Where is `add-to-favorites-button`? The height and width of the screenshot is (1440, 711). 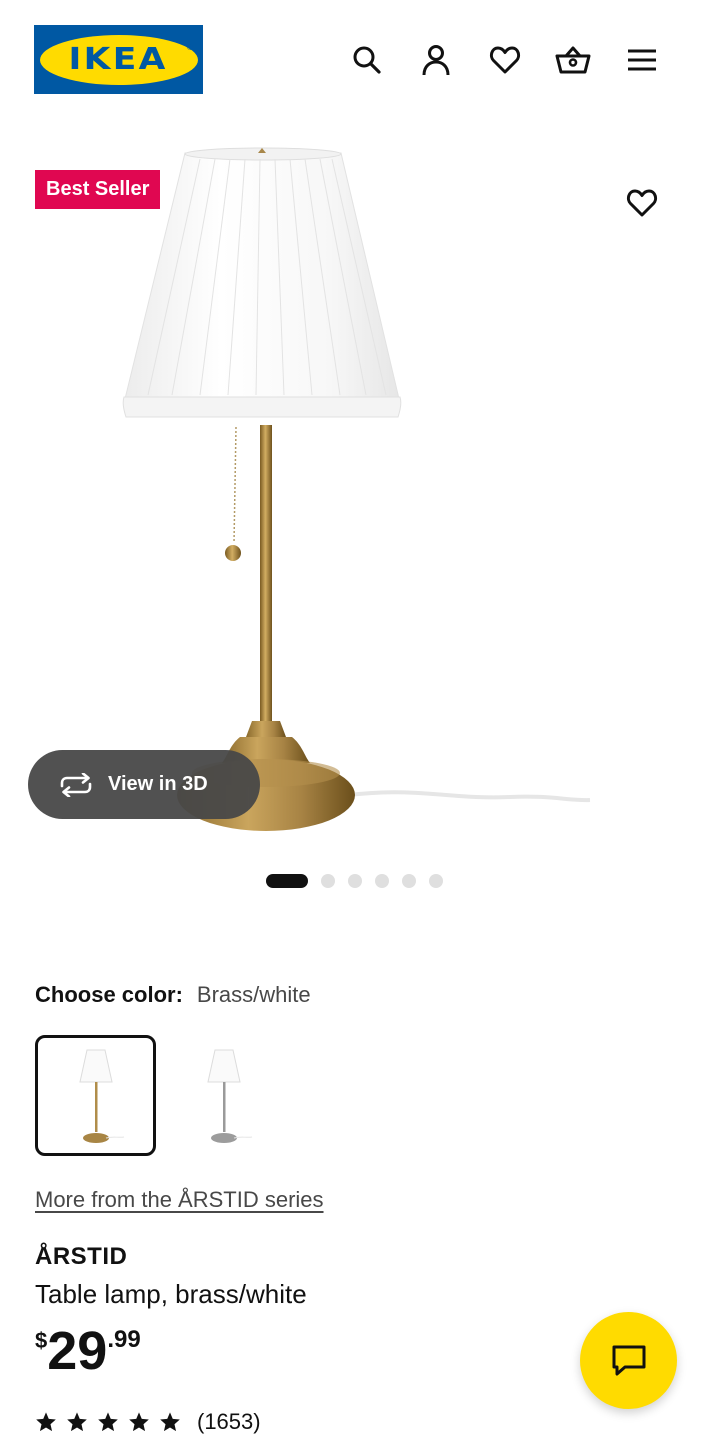 add-to-favorites-button is located at coordinates (642, 203).